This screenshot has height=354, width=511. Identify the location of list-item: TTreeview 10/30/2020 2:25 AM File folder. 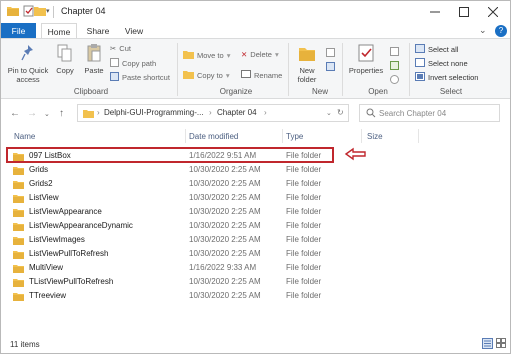
(171, 296).